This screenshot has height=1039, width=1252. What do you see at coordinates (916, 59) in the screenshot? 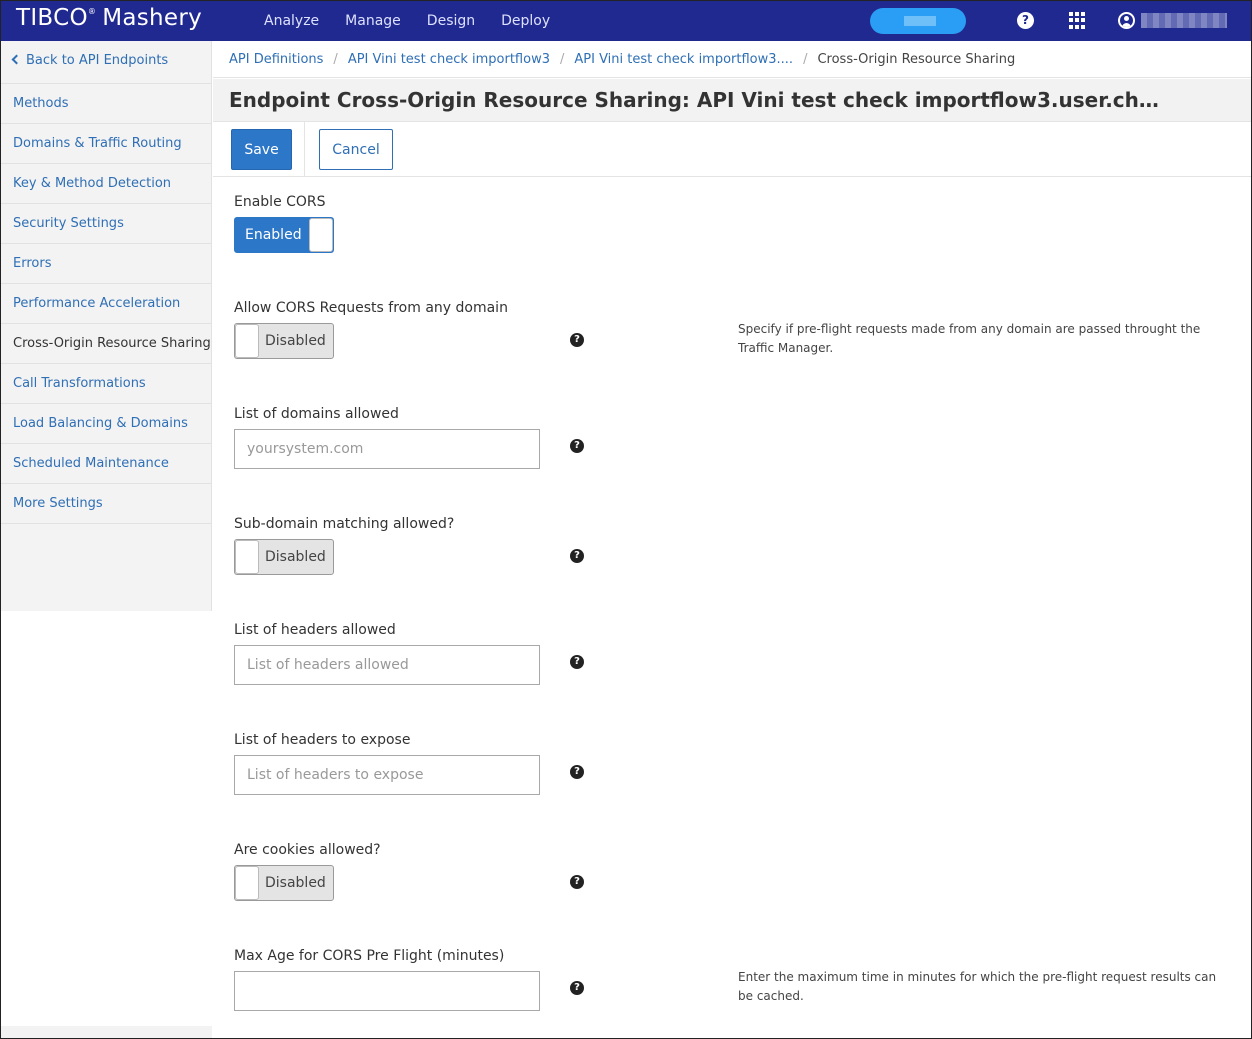
I see `breadcrumb-current: Cross-Origin Resource Sharing` at bounding box center [916, 59].